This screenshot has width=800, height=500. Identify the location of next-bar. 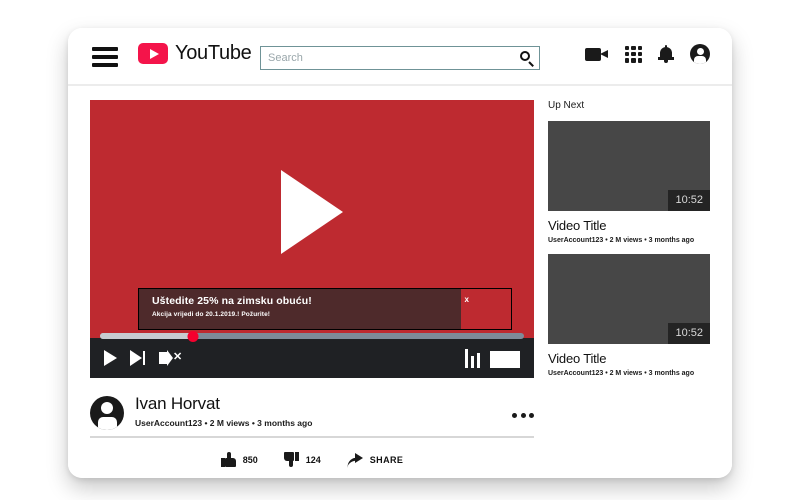
(143, 358).